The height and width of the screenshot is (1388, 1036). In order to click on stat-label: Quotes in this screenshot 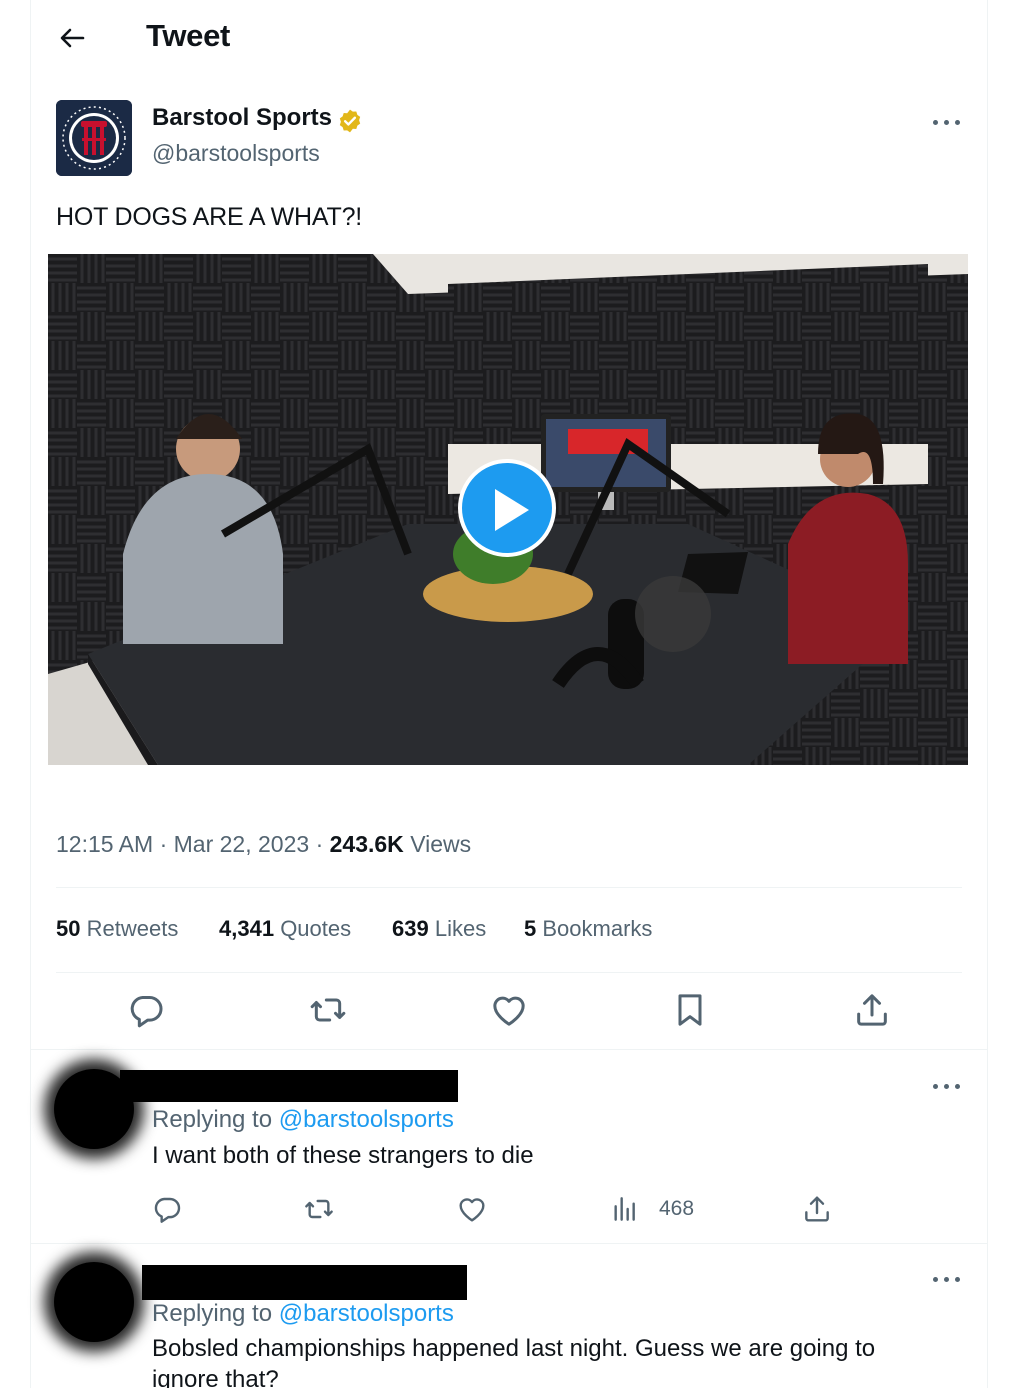, I will do `click(316, 928)`.